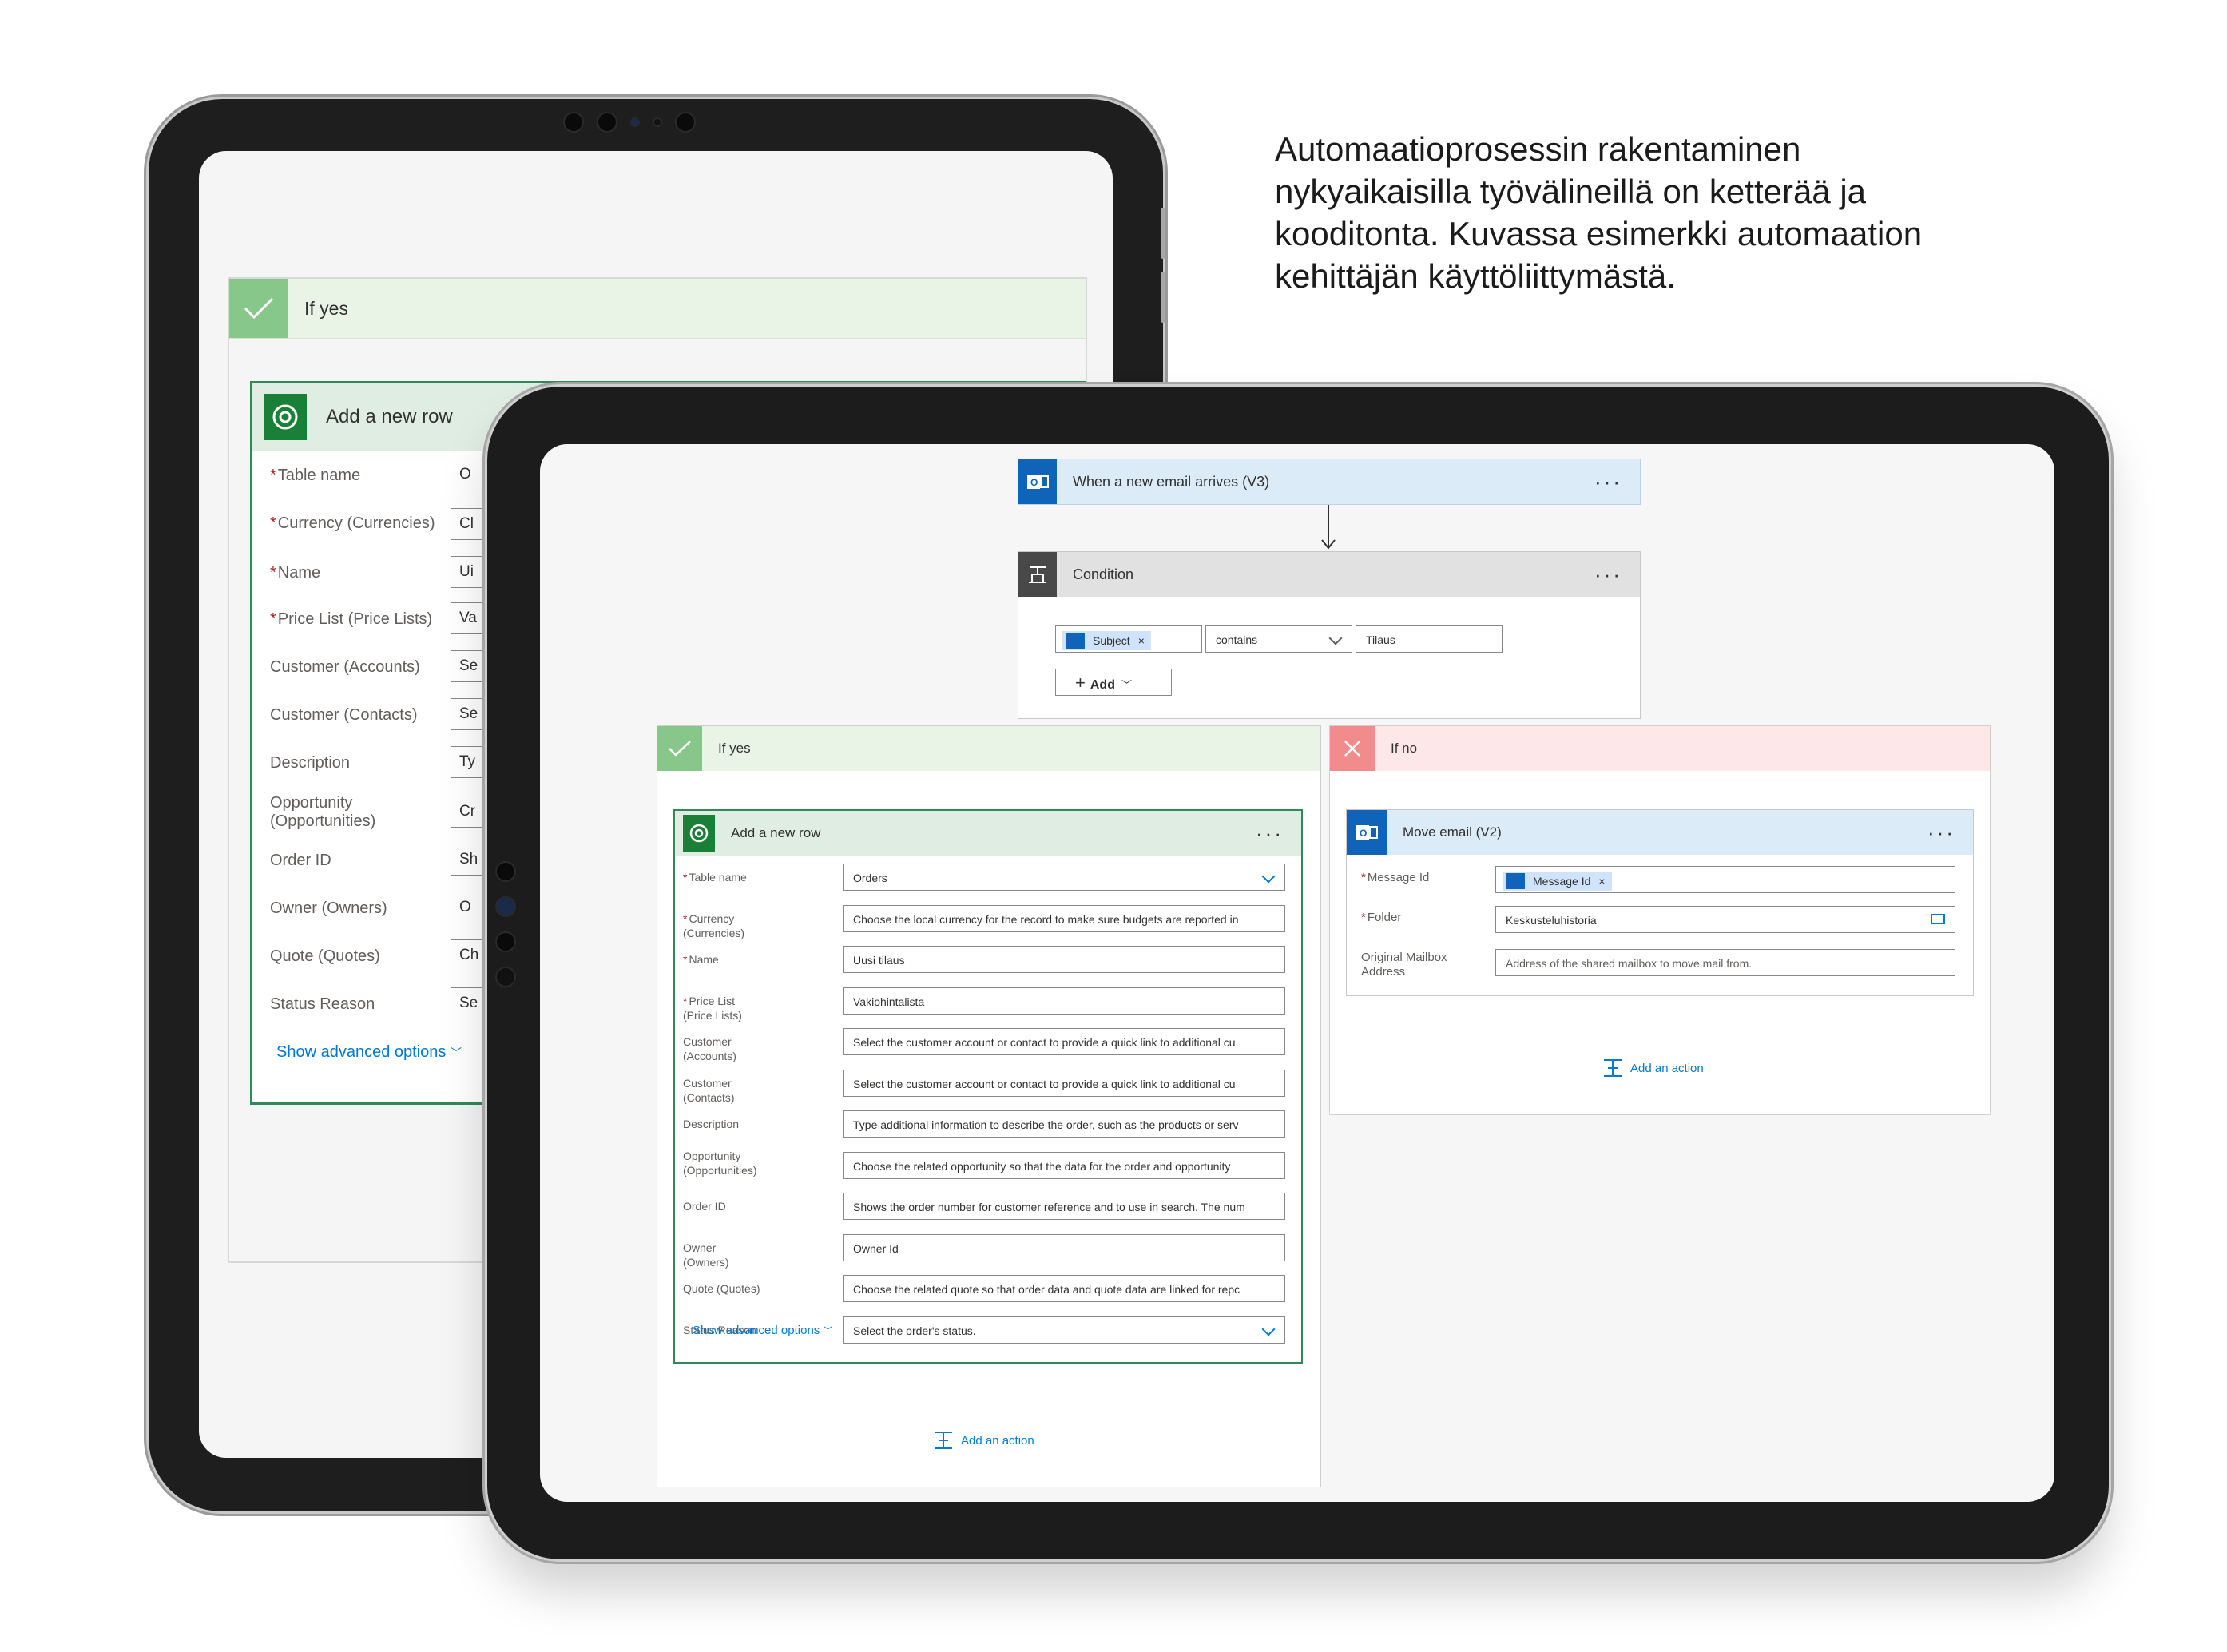  Describe the element at coordinates (1405, 748) in the screenshot. I see `branch-label: If no` at that location.